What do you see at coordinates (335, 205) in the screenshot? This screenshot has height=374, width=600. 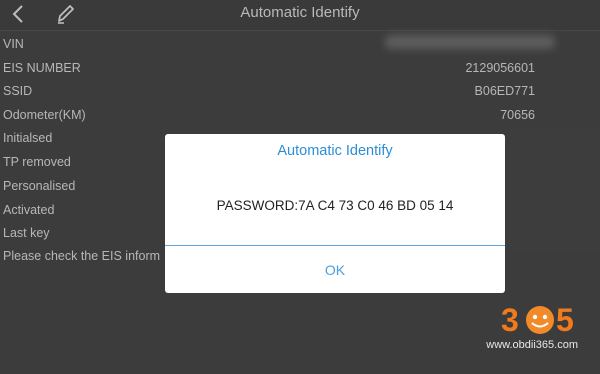 I see `password-message: PASSWORD:7A C4 73 C0 46 BD 05 14` at bounding box center [335, 205].